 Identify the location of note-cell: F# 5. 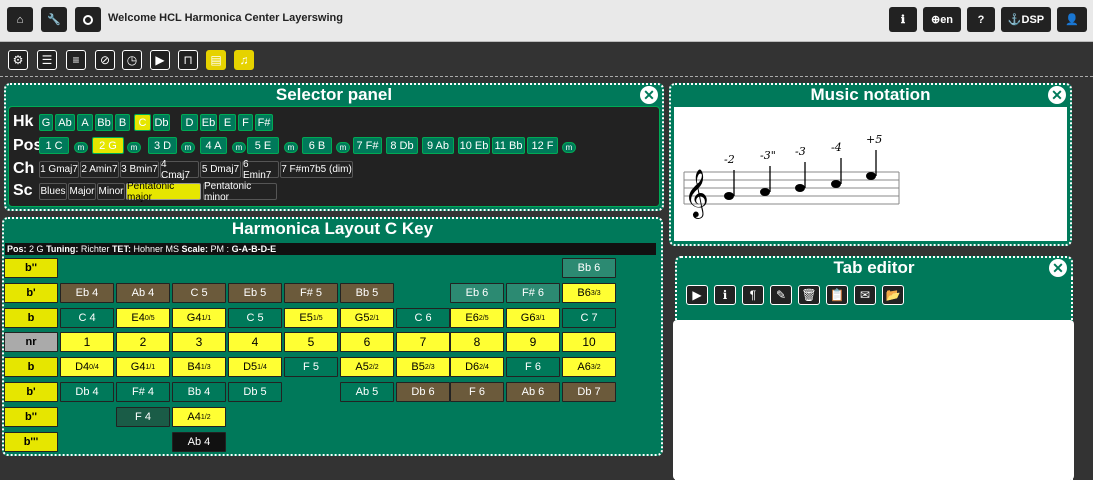
(311, 293).